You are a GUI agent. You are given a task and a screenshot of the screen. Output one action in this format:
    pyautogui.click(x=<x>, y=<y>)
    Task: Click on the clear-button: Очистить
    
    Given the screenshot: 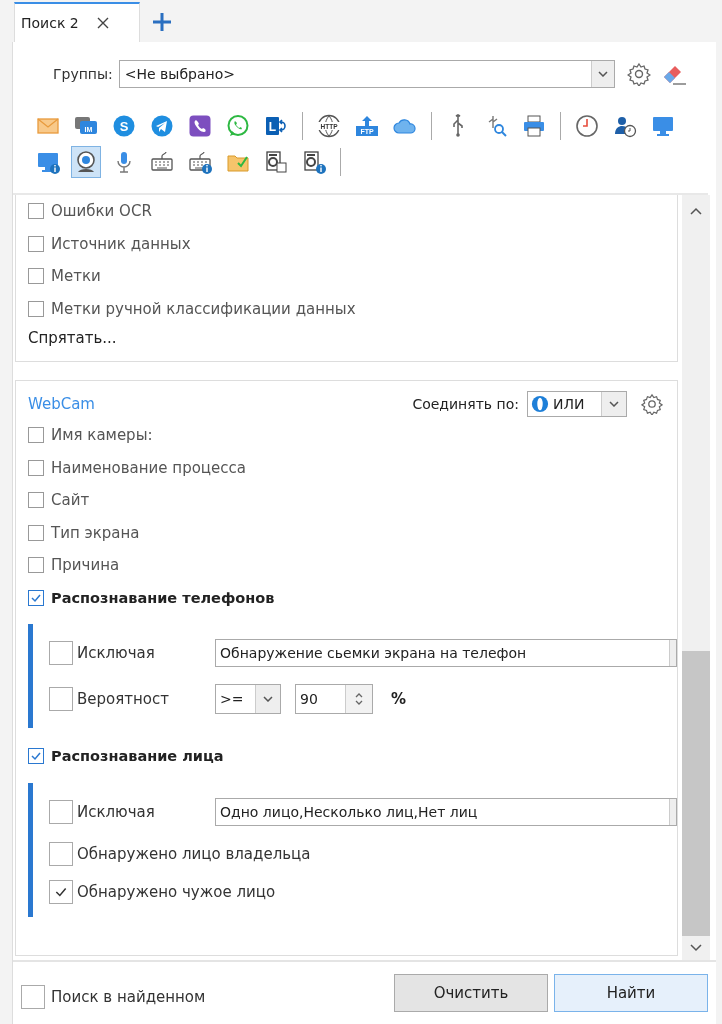 What is the action you would take?
    pyautogui.click(x=471, y=993)
    